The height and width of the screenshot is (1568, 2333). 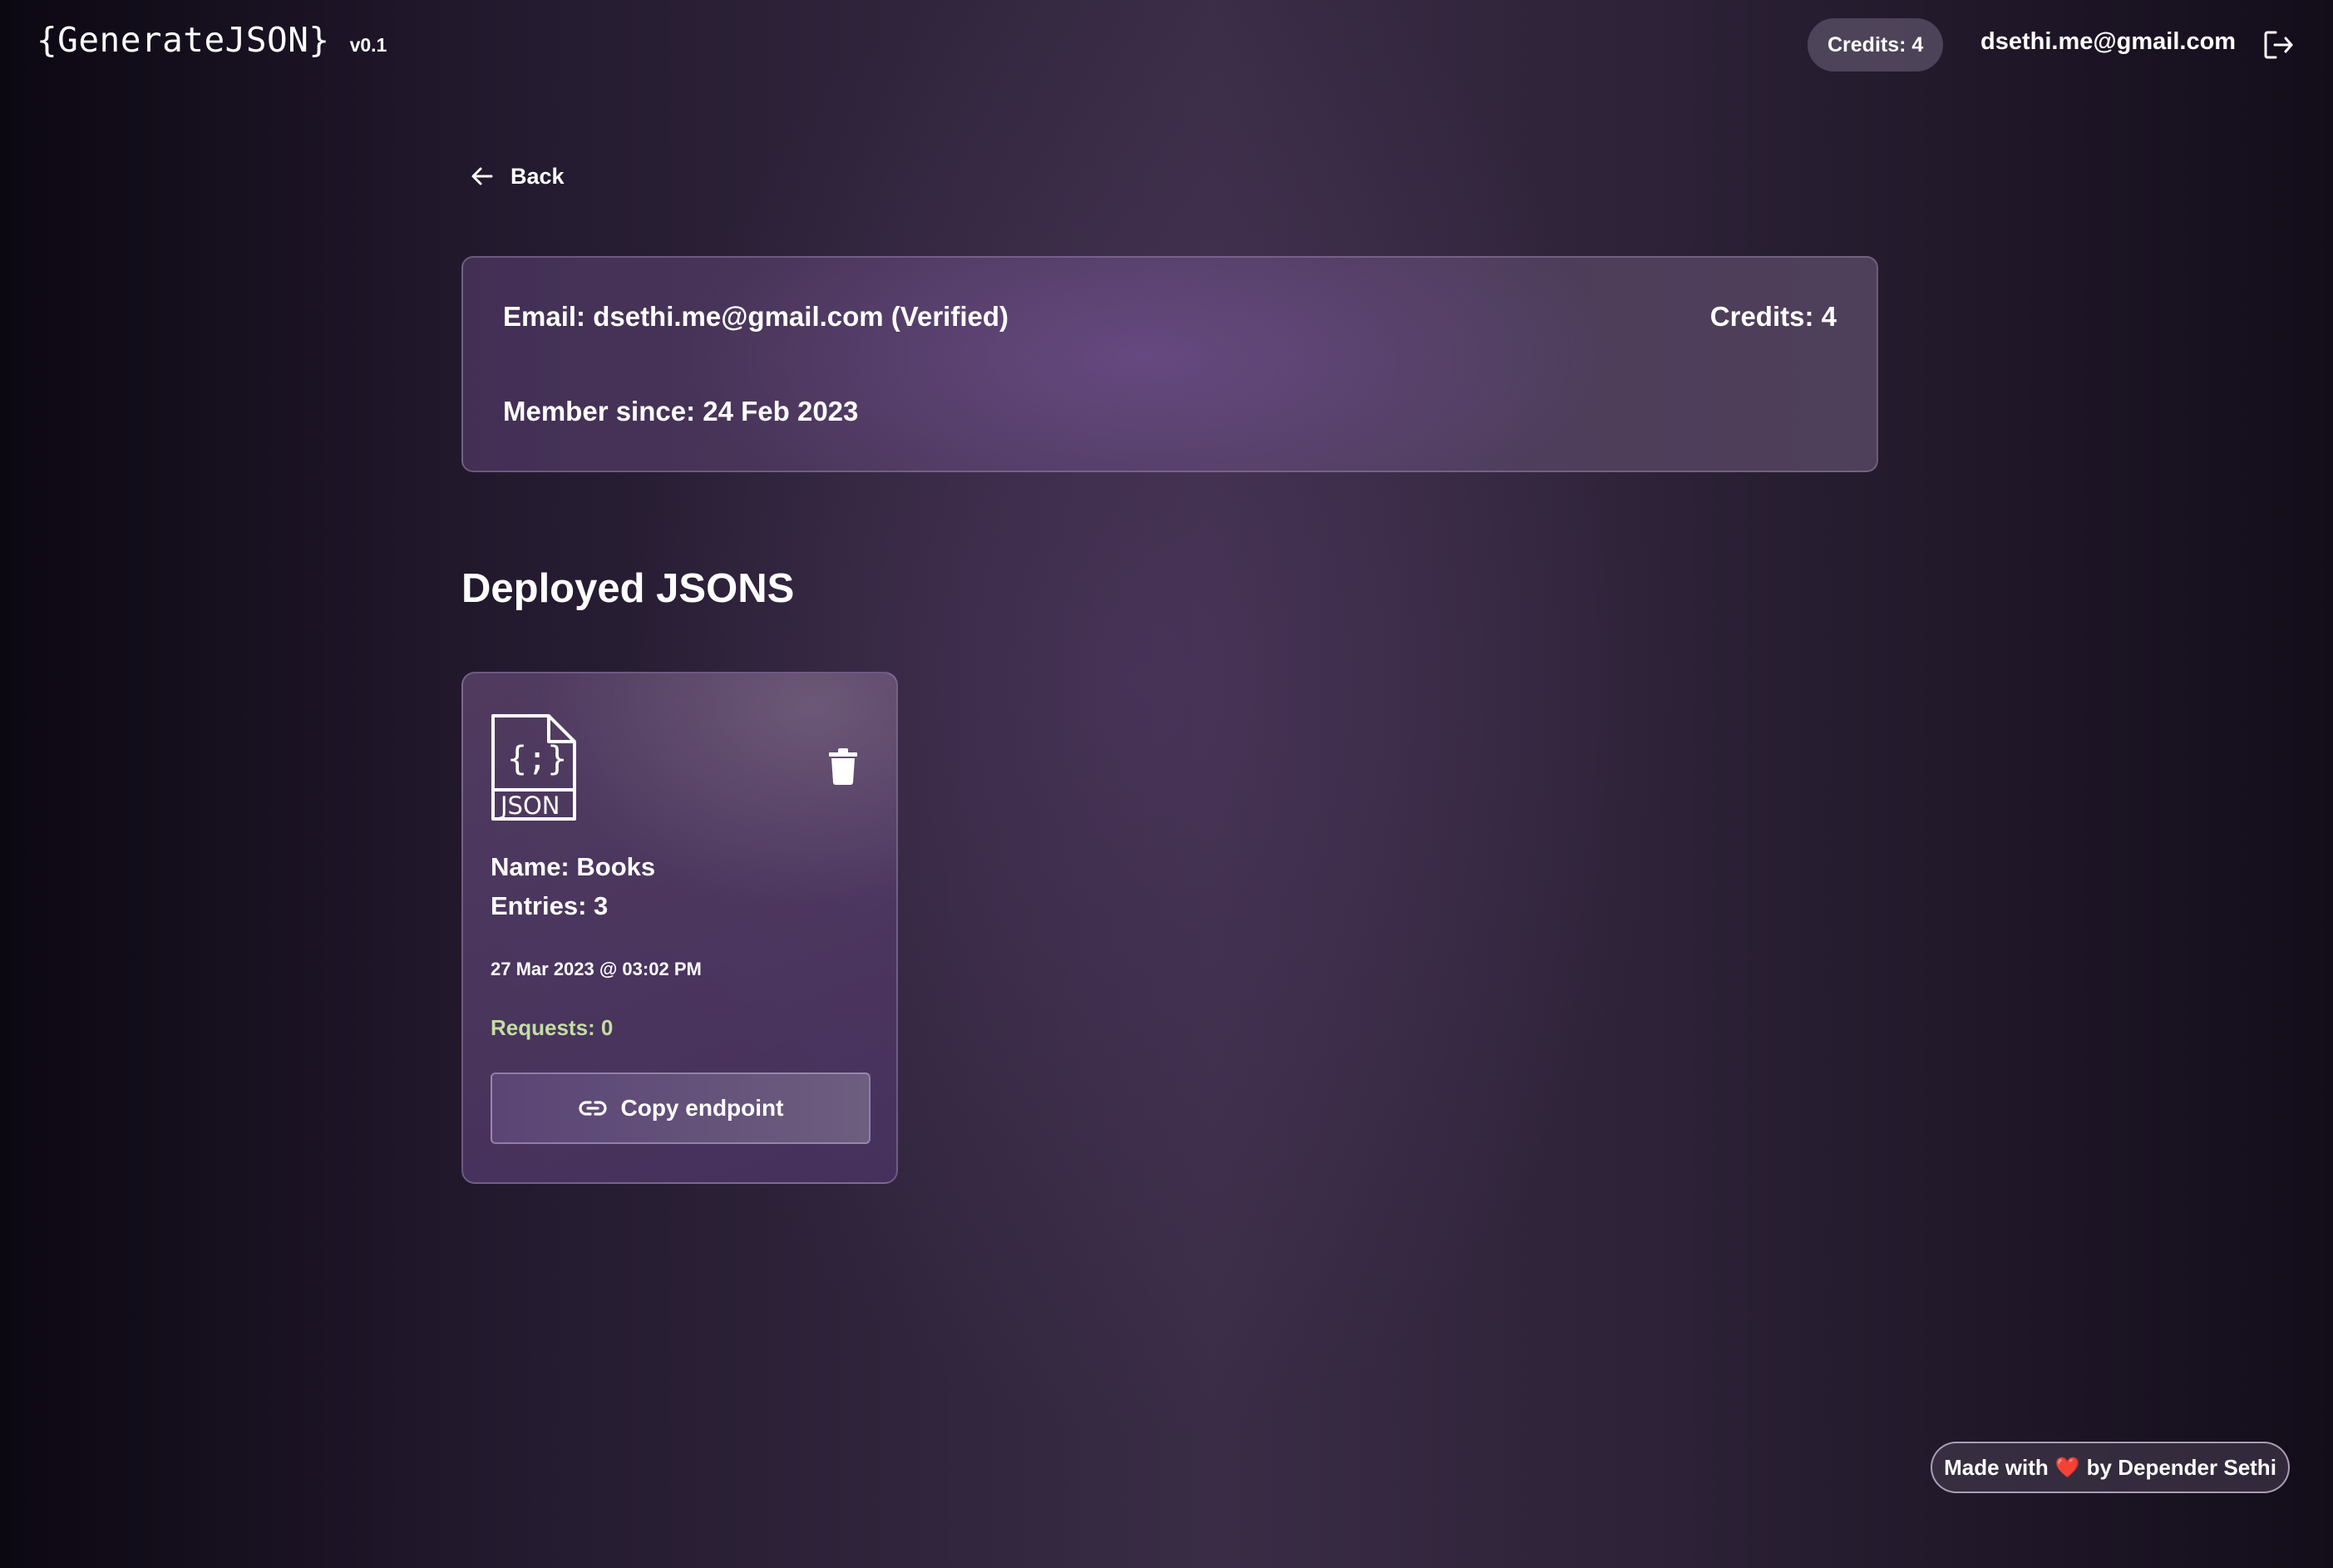 What do you see at coordinates (1996, 1467) in the screenshot?
I see `made-with-prefix: Made with` at bounding box center [1996, 1467].